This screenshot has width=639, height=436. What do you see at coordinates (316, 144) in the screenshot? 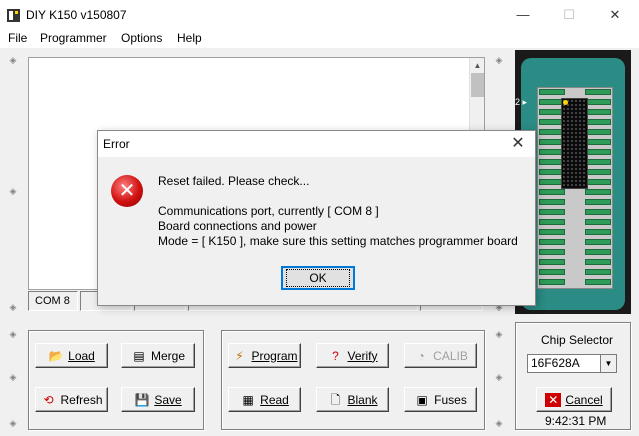
I see `dialog-title-bar: Error ✕` at bounding box center [316, 144].